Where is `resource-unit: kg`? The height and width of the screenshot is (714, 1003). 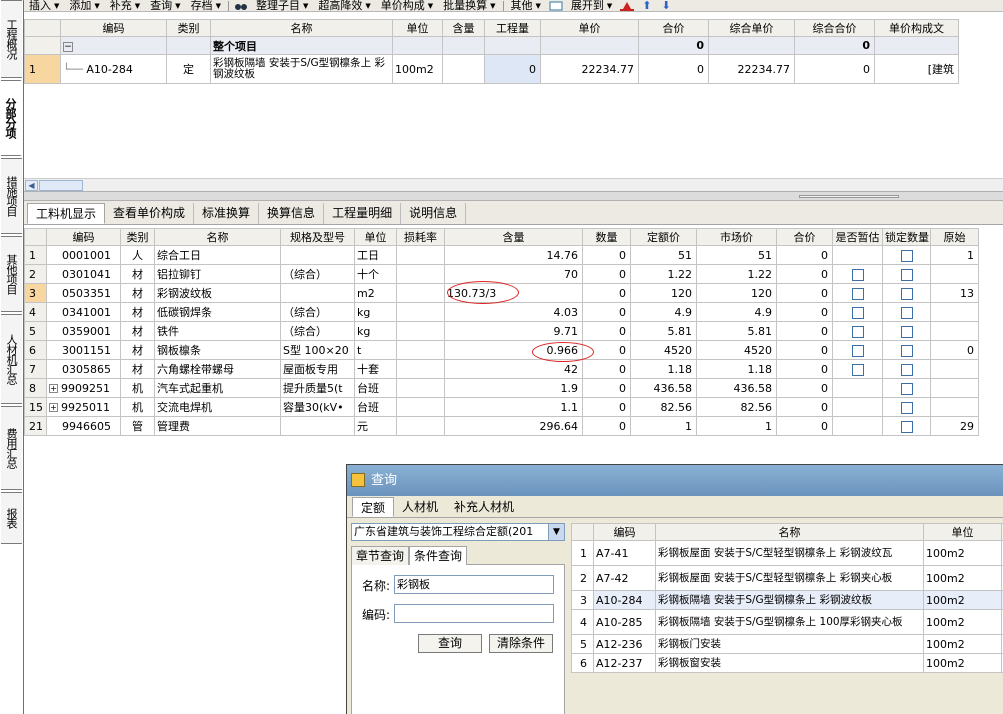 resource-unit: kg is located at coordinates (375, 312).